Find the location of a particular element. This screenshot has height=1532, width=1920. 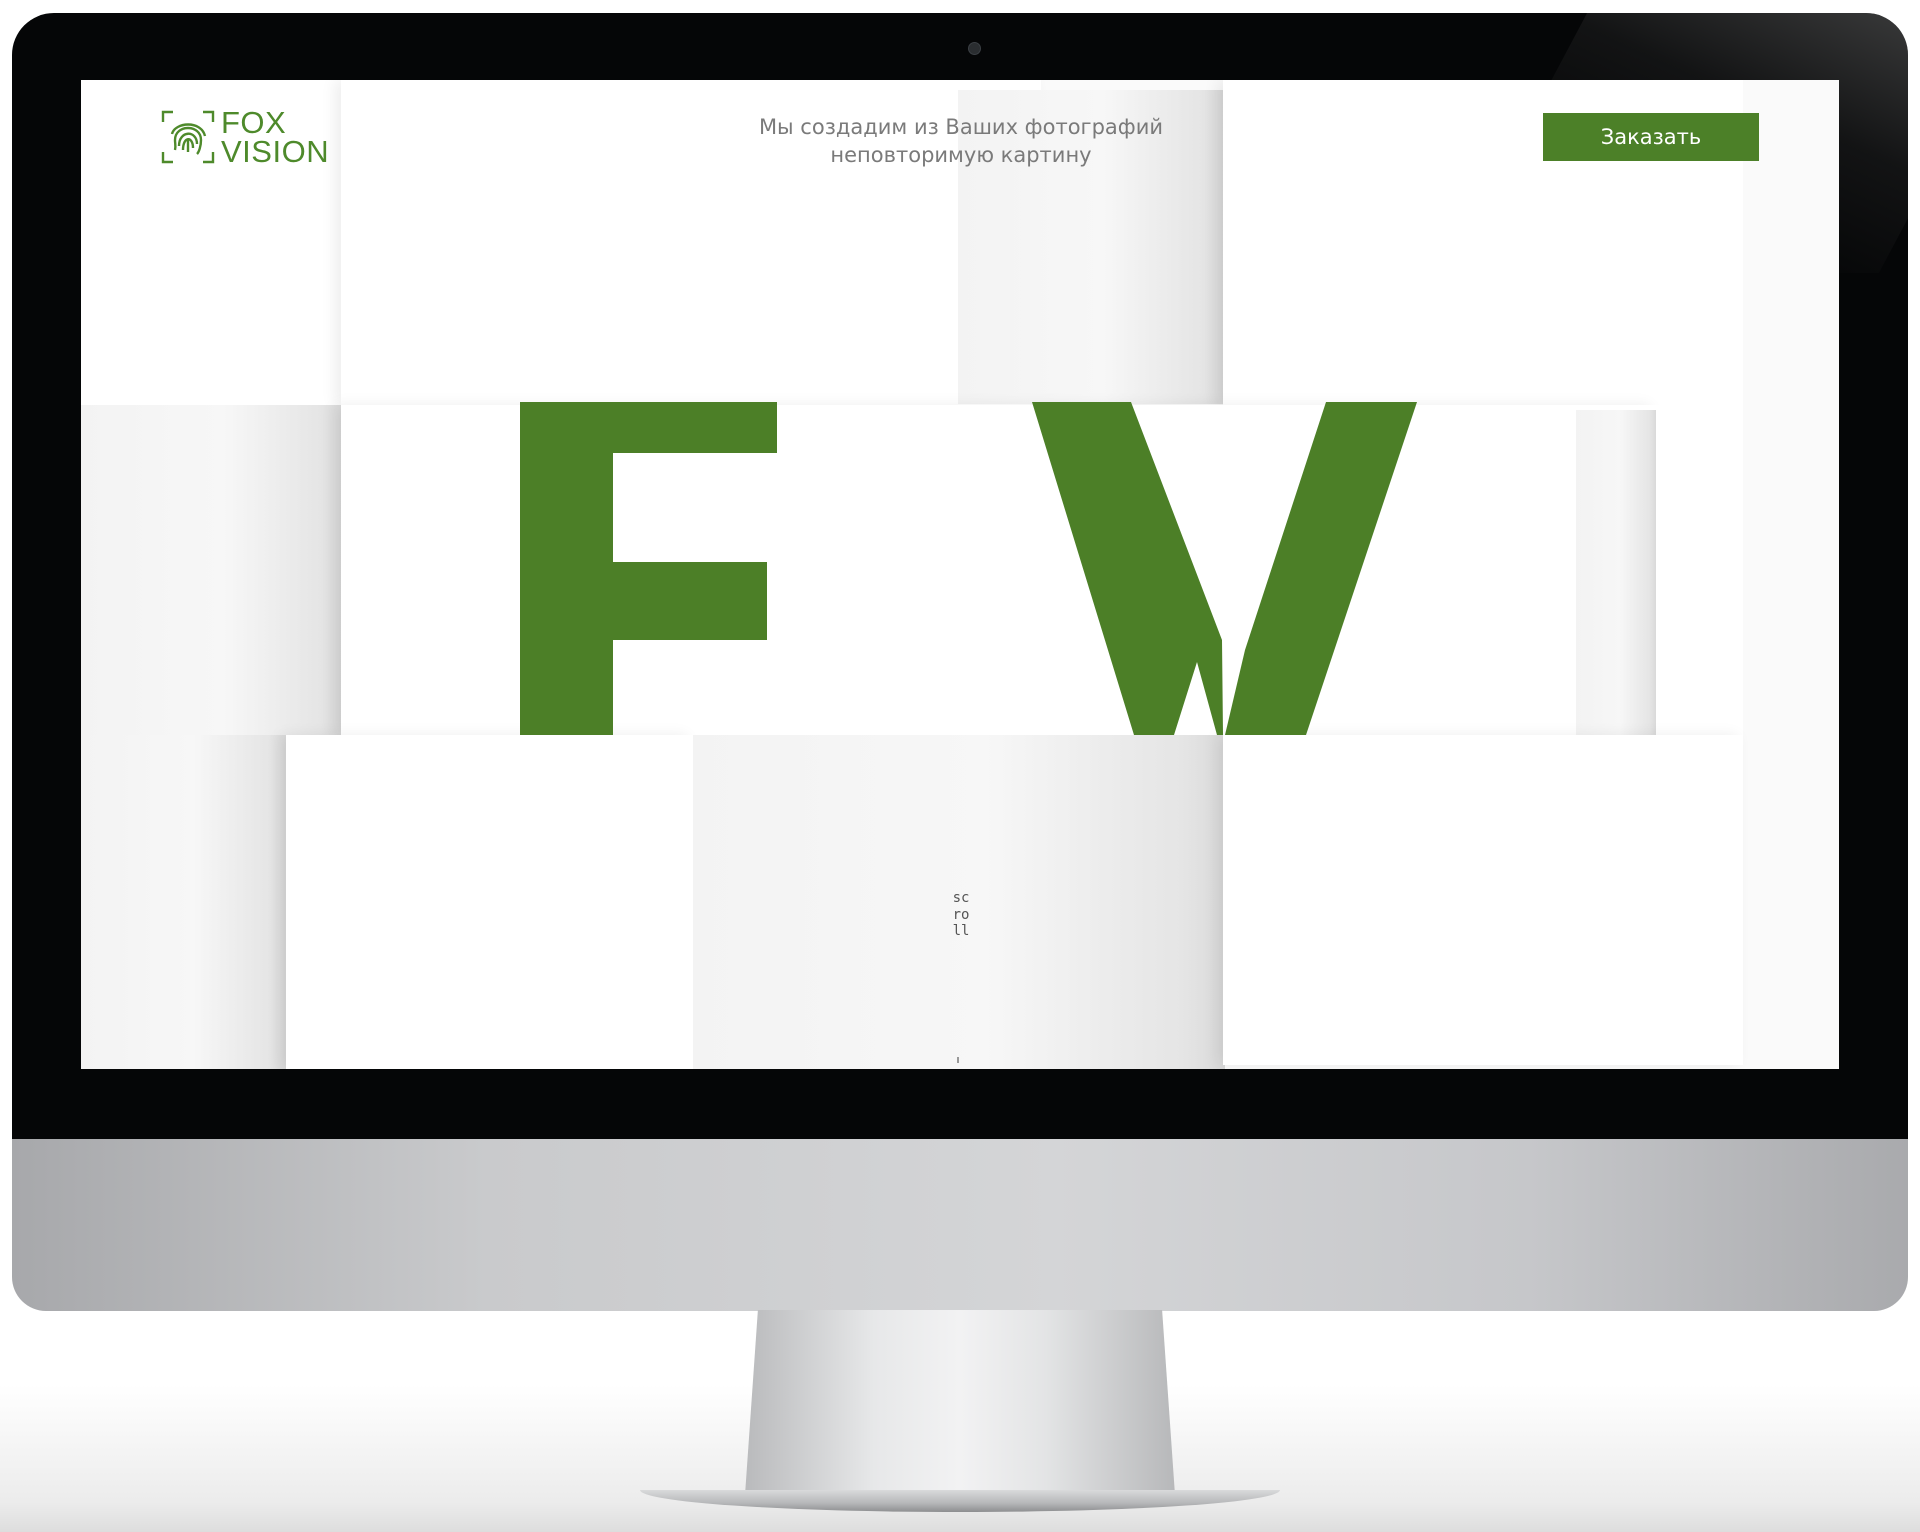

brand-line-2: VISION is located at coordinates (275, 151).